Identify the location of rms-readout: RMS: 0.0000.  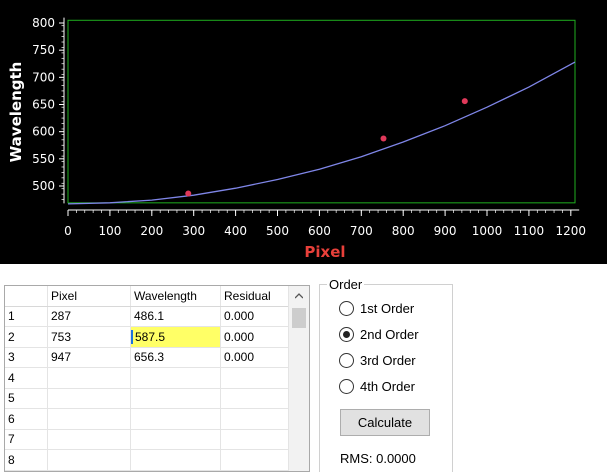
(378, 458).